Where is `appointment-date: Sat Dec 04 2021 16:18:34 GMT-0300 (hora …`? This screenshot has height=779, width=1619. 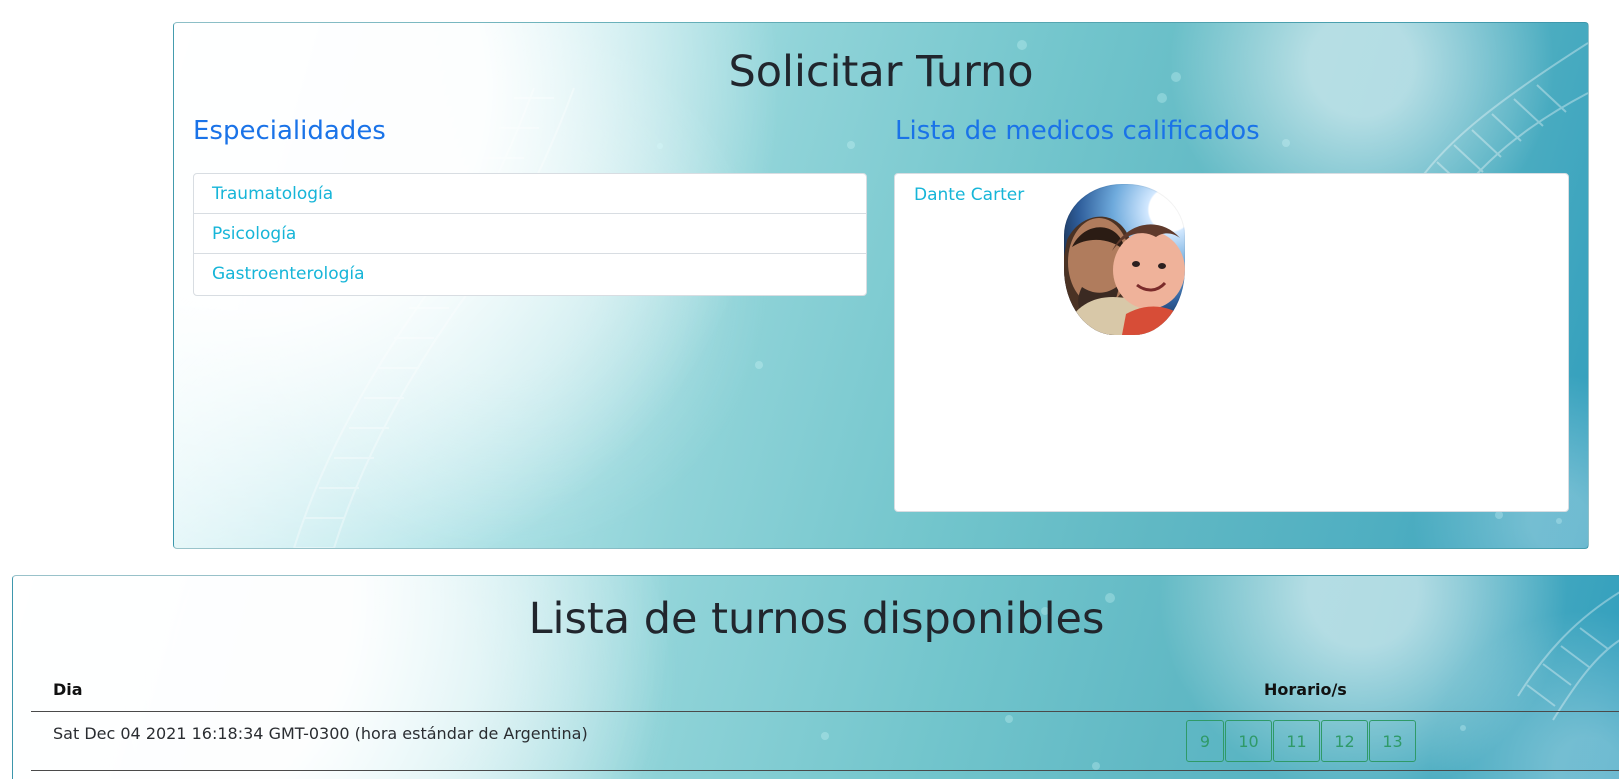 appointment-date: Sat Dec 04 2021 16:18:34 GMT-0300 (hora … is located at coordinates (320, 733).